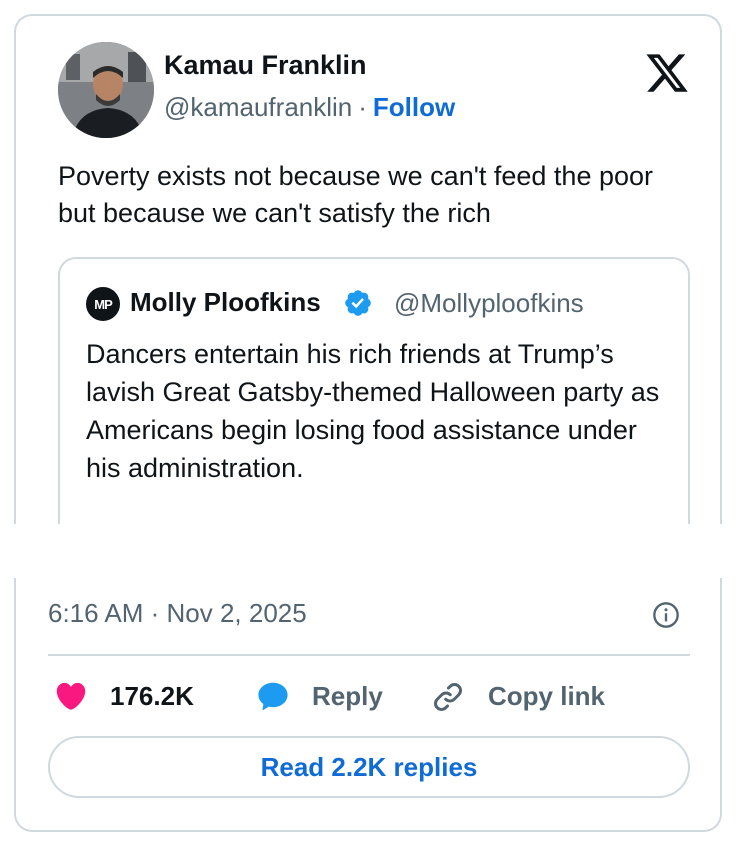 The height and width of the screenshot is (858, 738). Describe the element at coordinates (546, 696) in the screenshot. I see `copy-link-button: Copy link` at that location.